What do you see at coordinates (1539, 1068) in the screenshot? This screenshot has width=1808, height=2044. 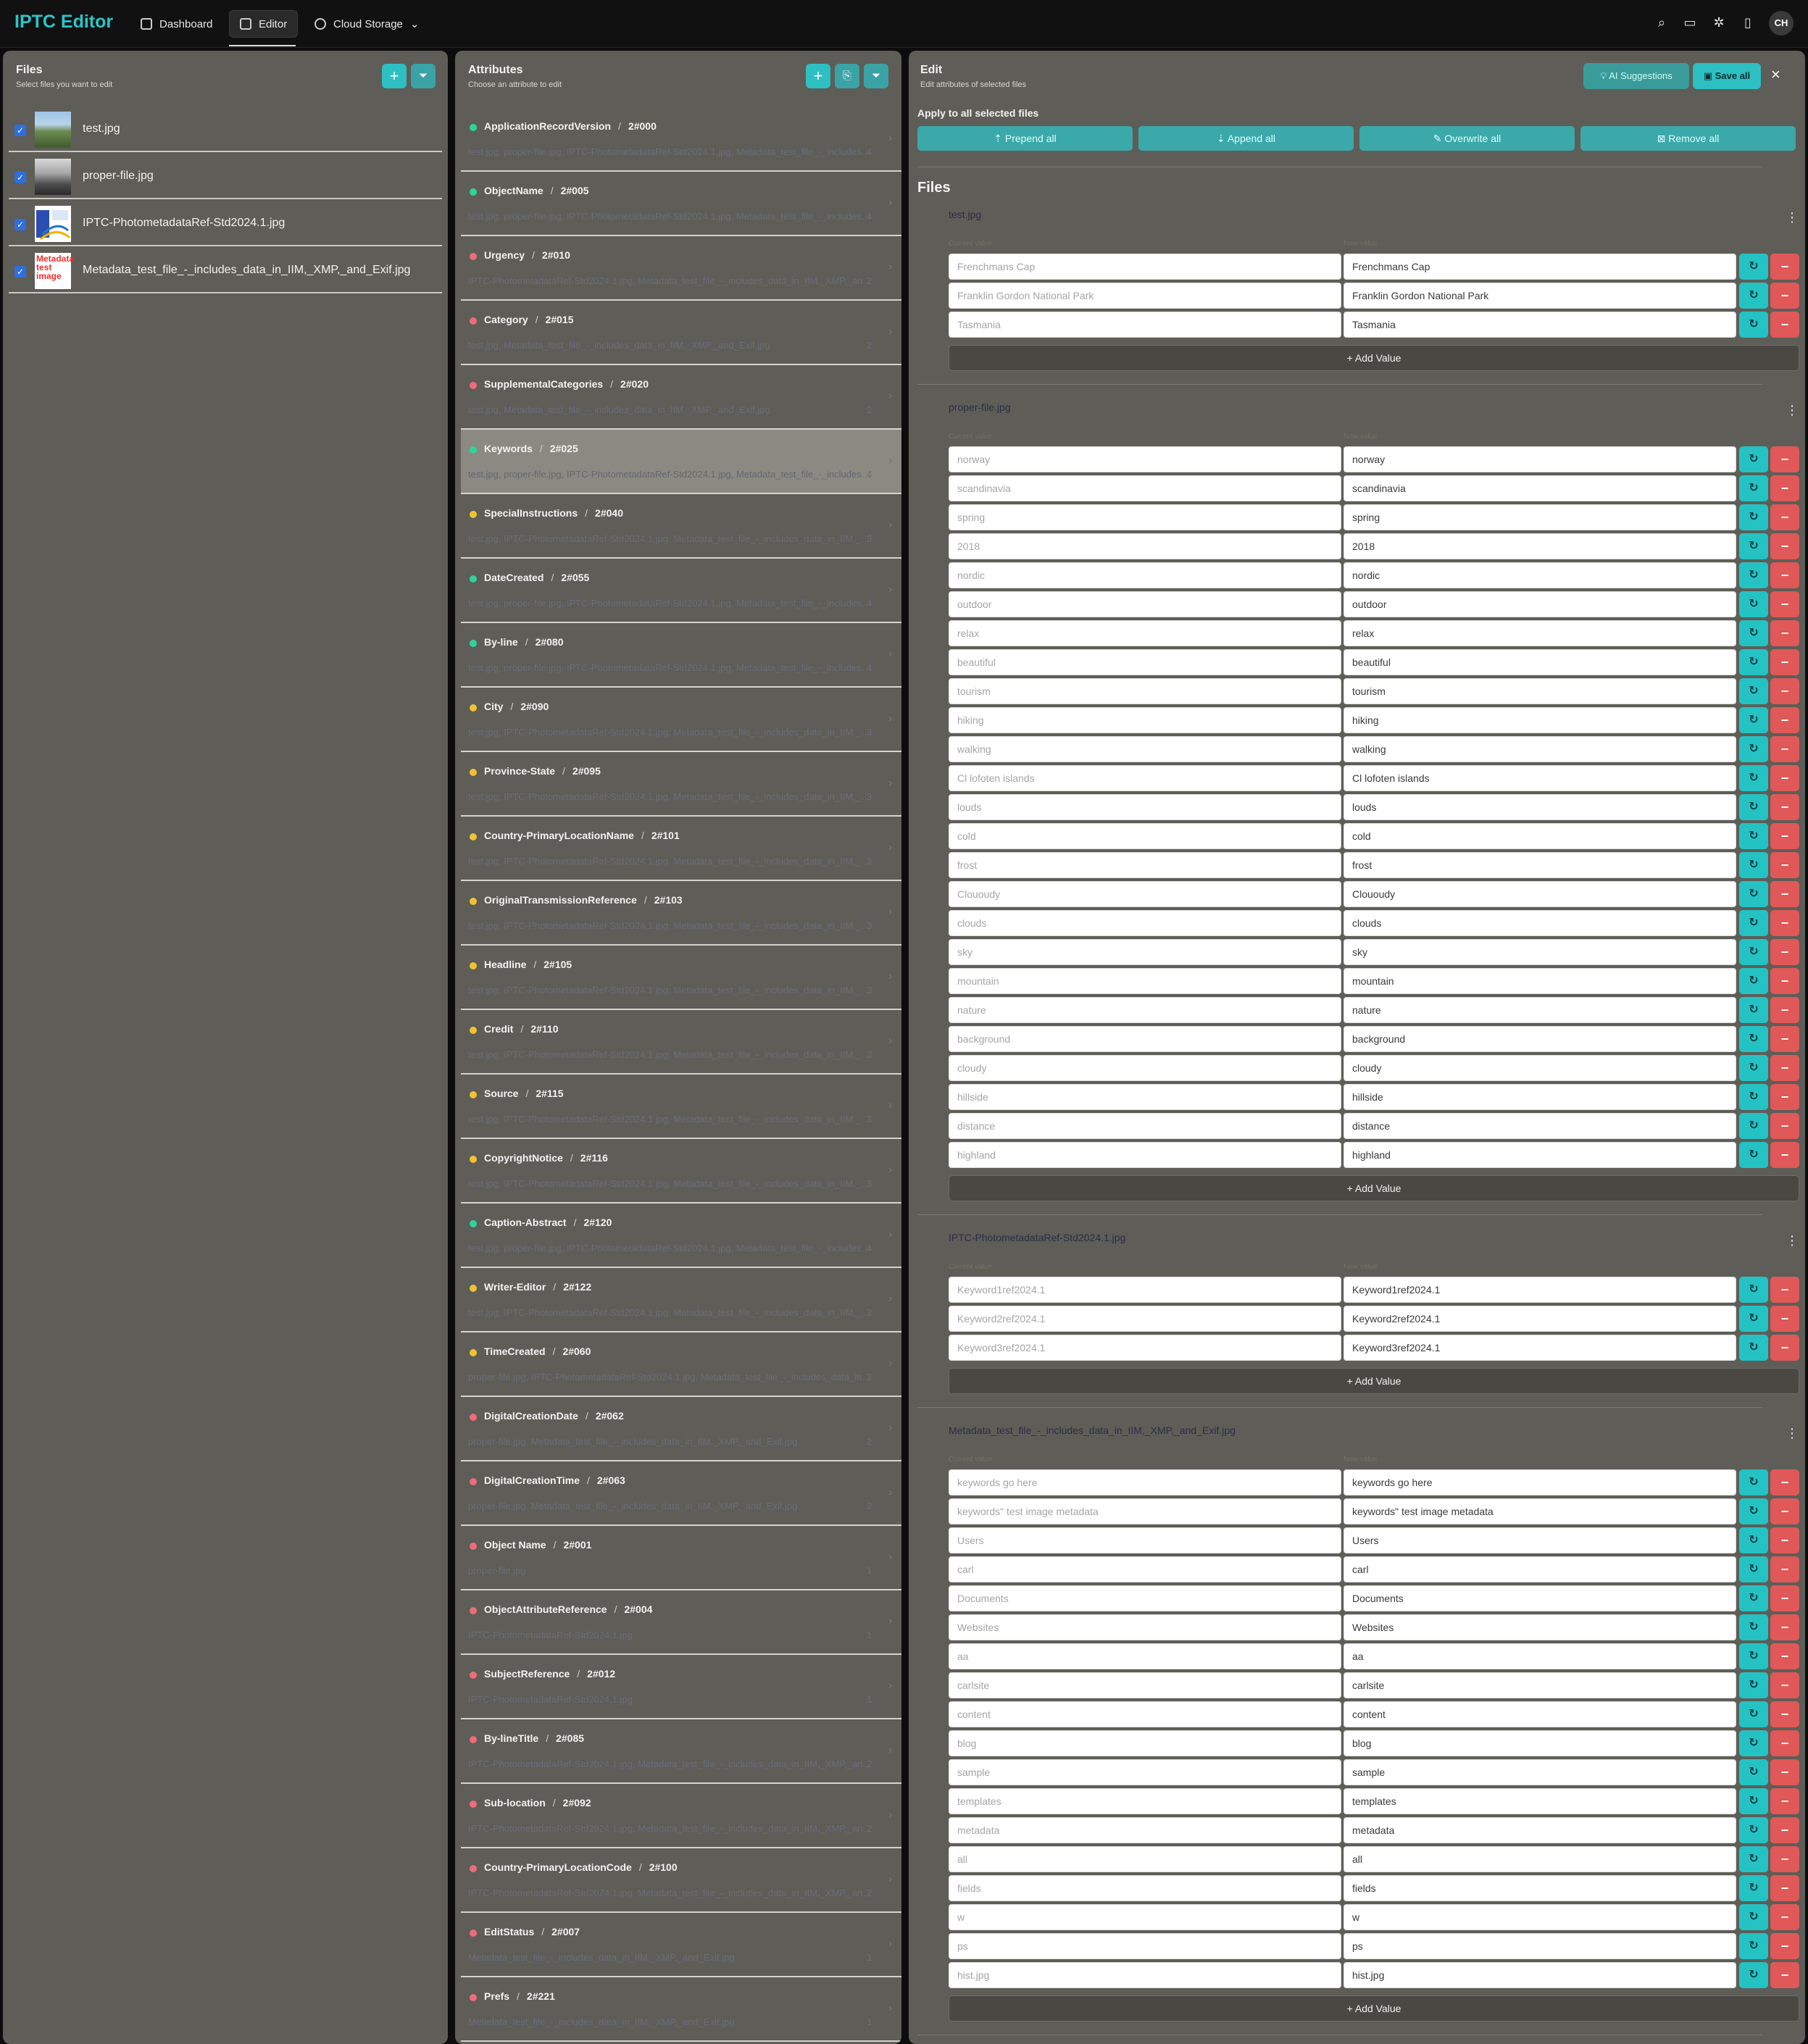 I see `new-value-input: cloudy` at bounding box center [1539, 1068].